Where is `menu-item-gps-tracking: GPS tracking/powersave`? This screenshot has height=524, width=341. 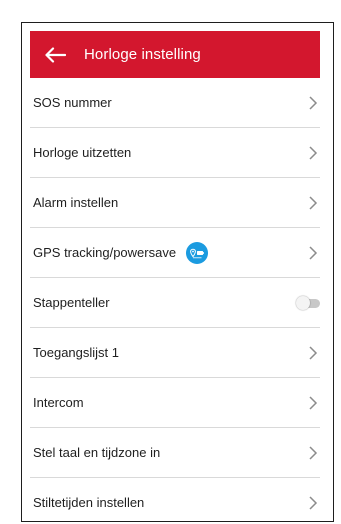 menu-item-gps-tracking: GPS tracking/powersave is located at coordinates (175, 253).